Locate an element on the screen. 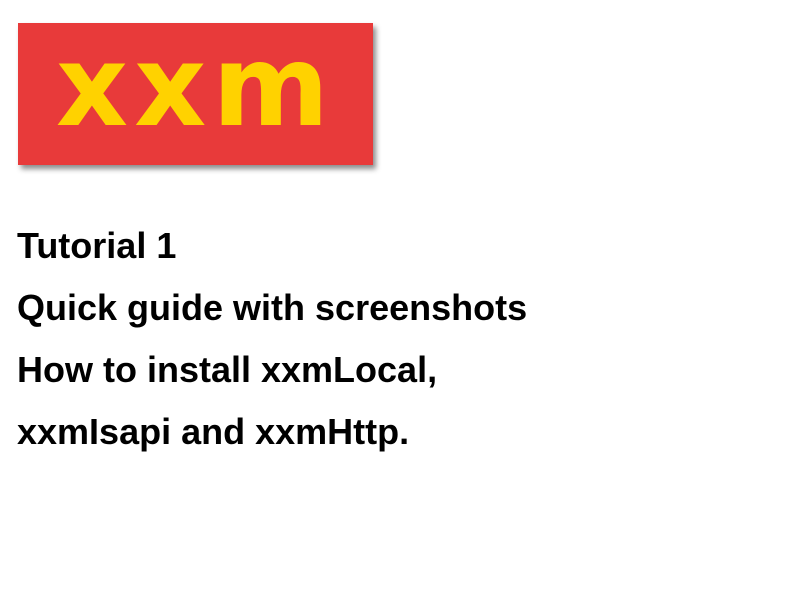  tutorial-topic-line-1: How to install xxmLocal, is located at coordinates (227, 369).